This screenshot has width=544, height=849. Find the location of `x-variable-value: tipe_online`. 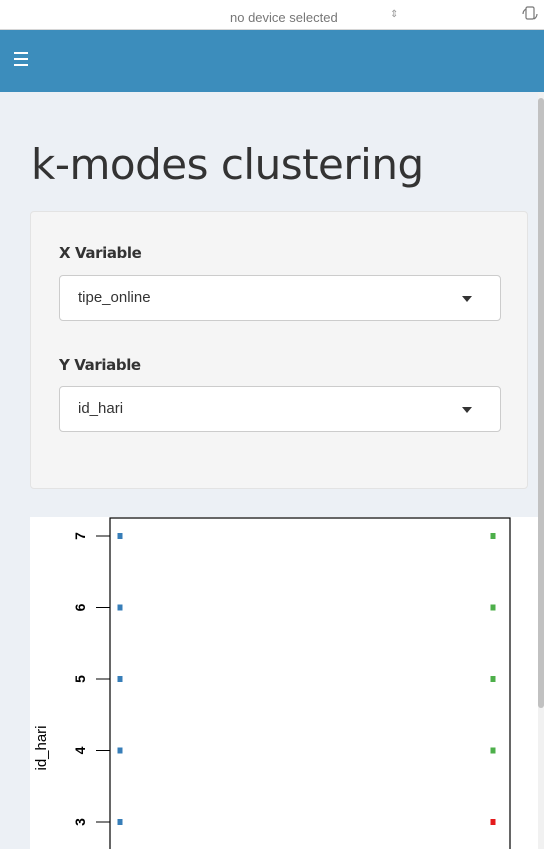

x-variable-value: tipe_online is located at coordinates (114, 297).